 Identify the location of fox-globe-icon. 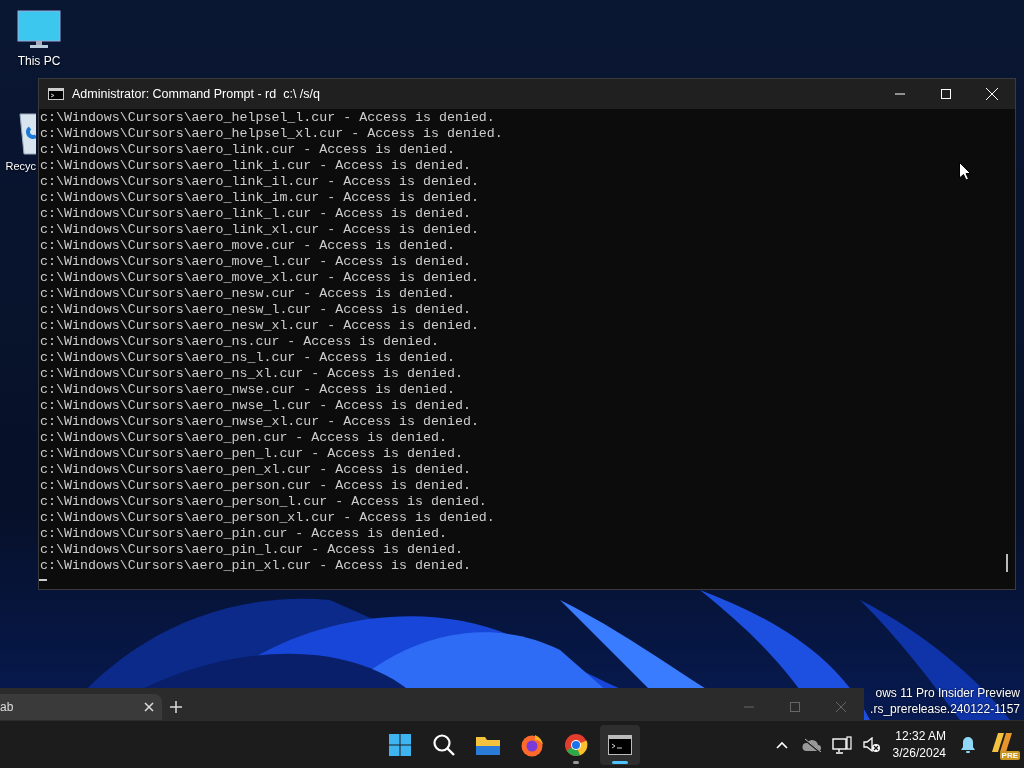
(532, 745).